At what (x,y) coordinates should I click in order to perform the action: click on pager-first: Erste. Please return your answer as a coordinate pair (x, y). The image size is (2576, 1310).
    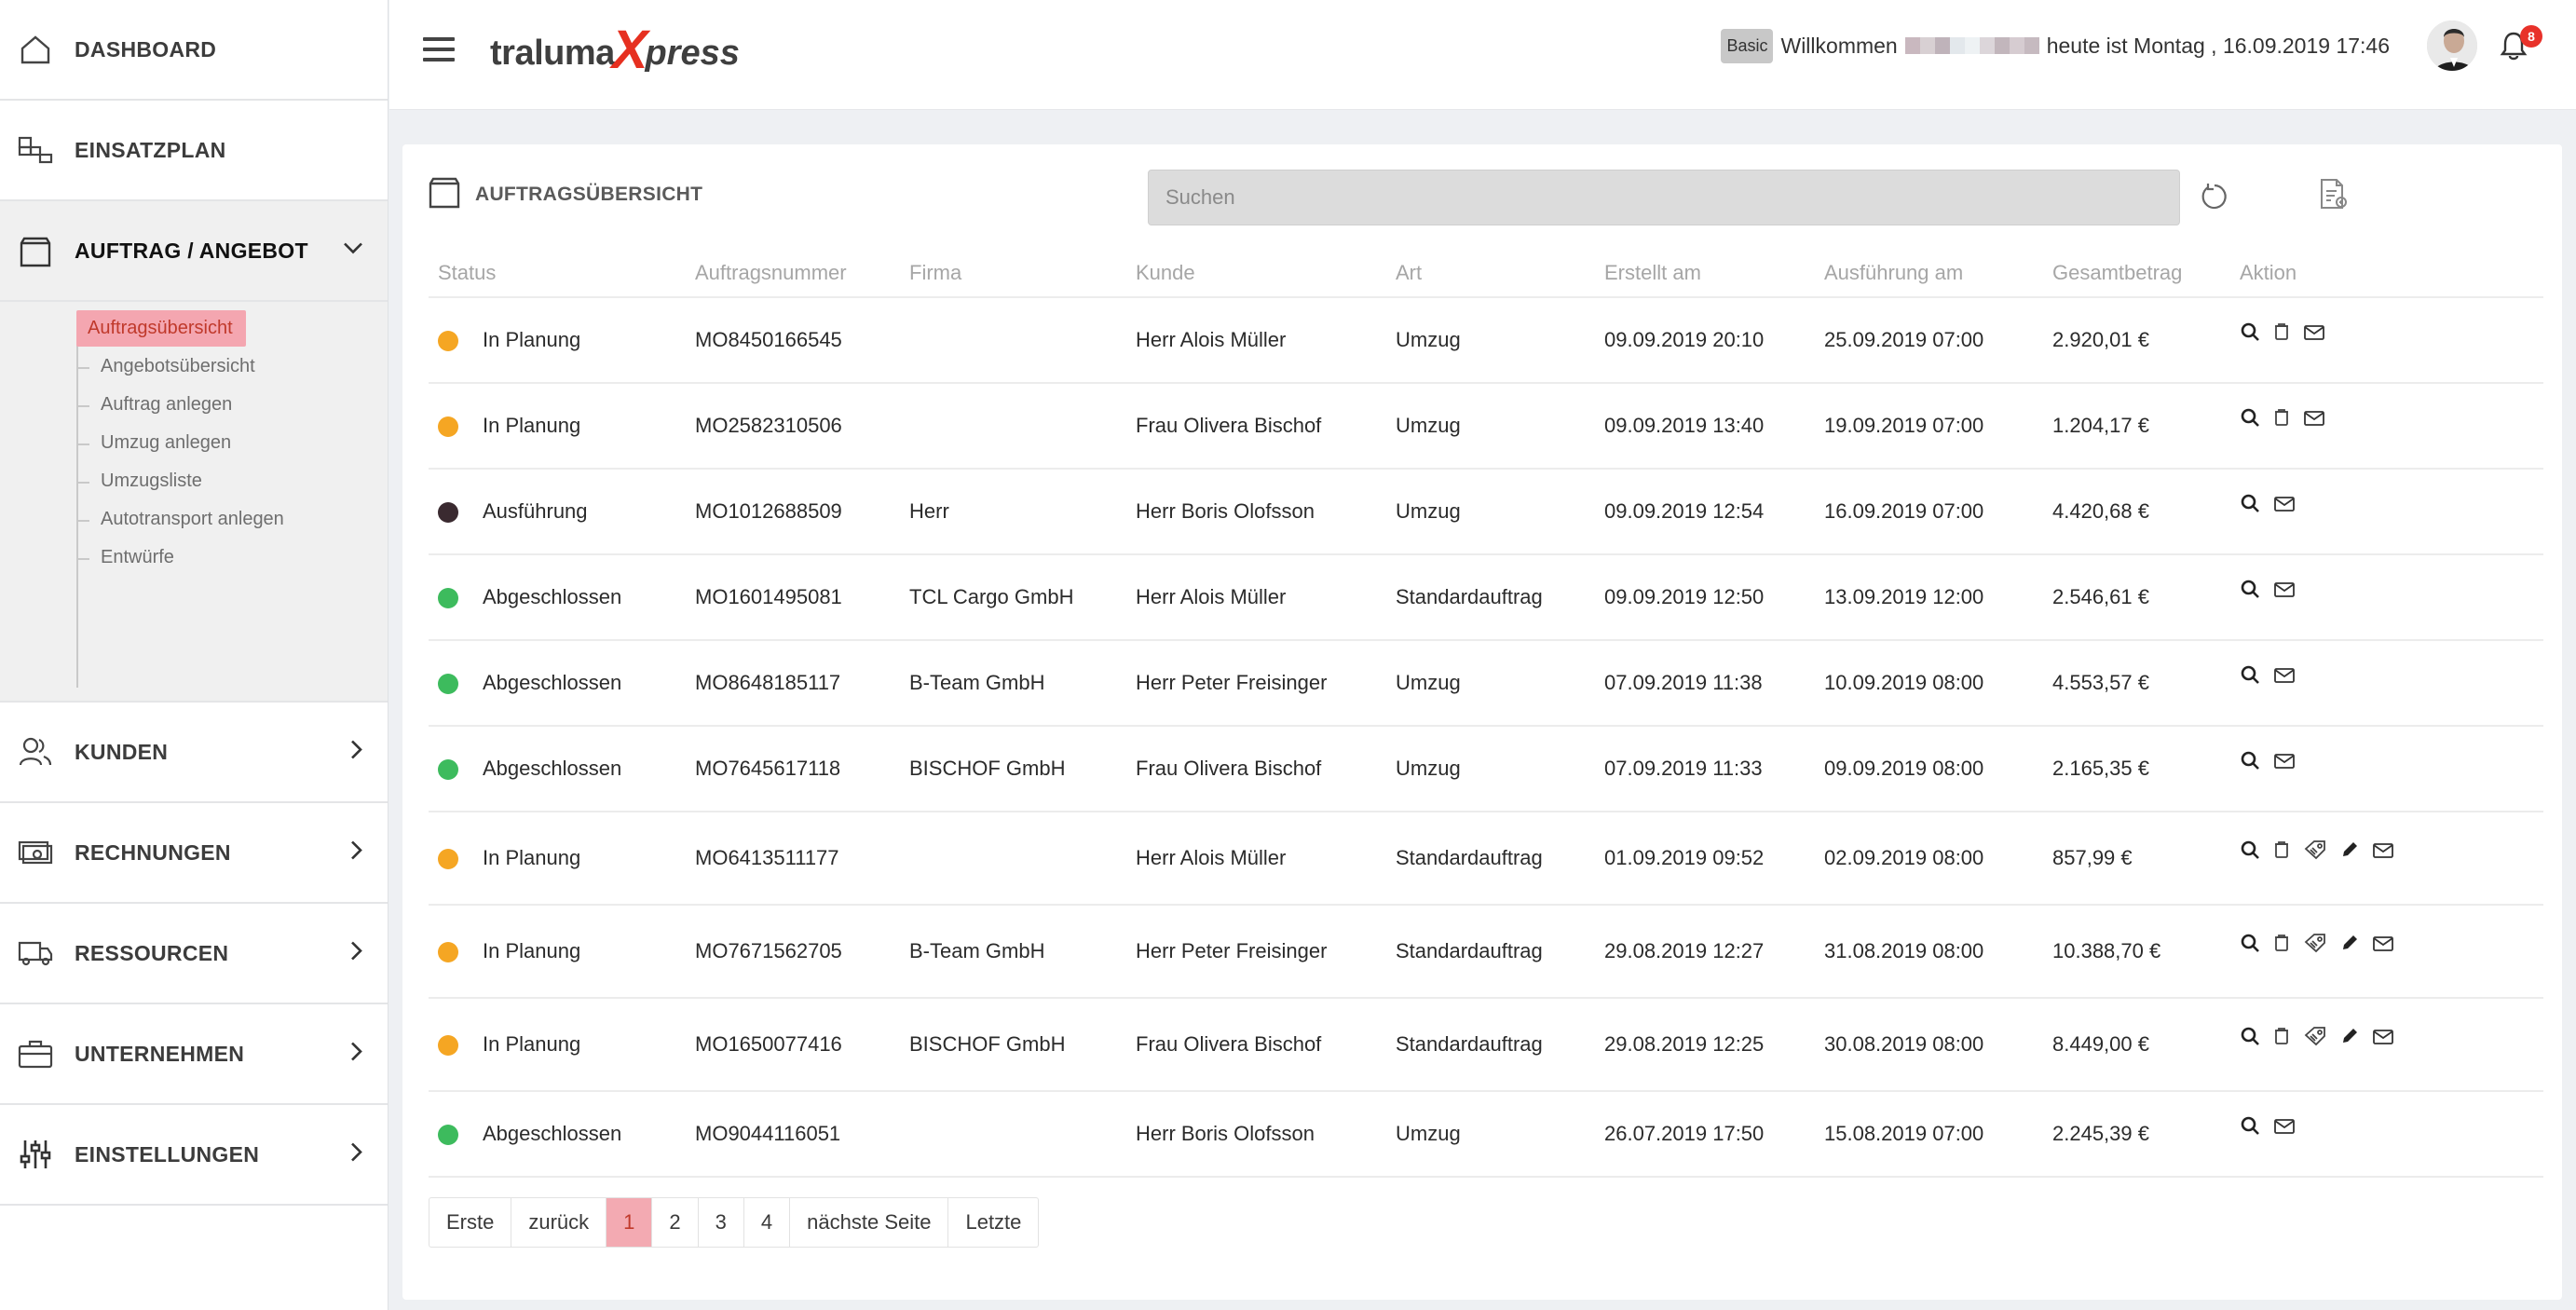
    Looking at the image, I should click on (470, 1222).